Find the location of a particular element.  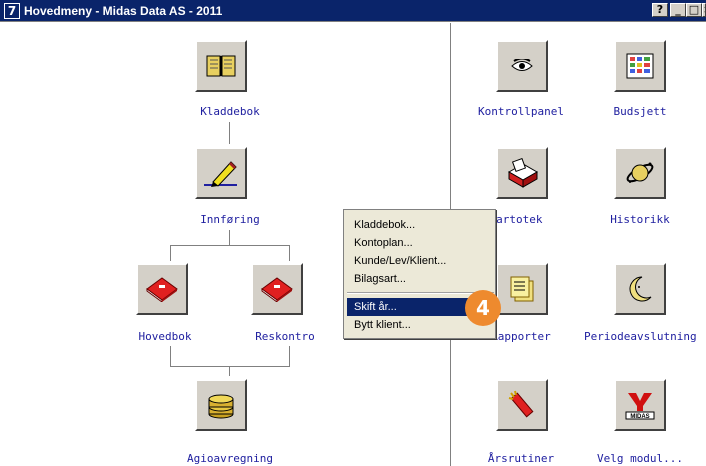

midas-logo-icon: MIDAS is located at coordinates (640, 406).